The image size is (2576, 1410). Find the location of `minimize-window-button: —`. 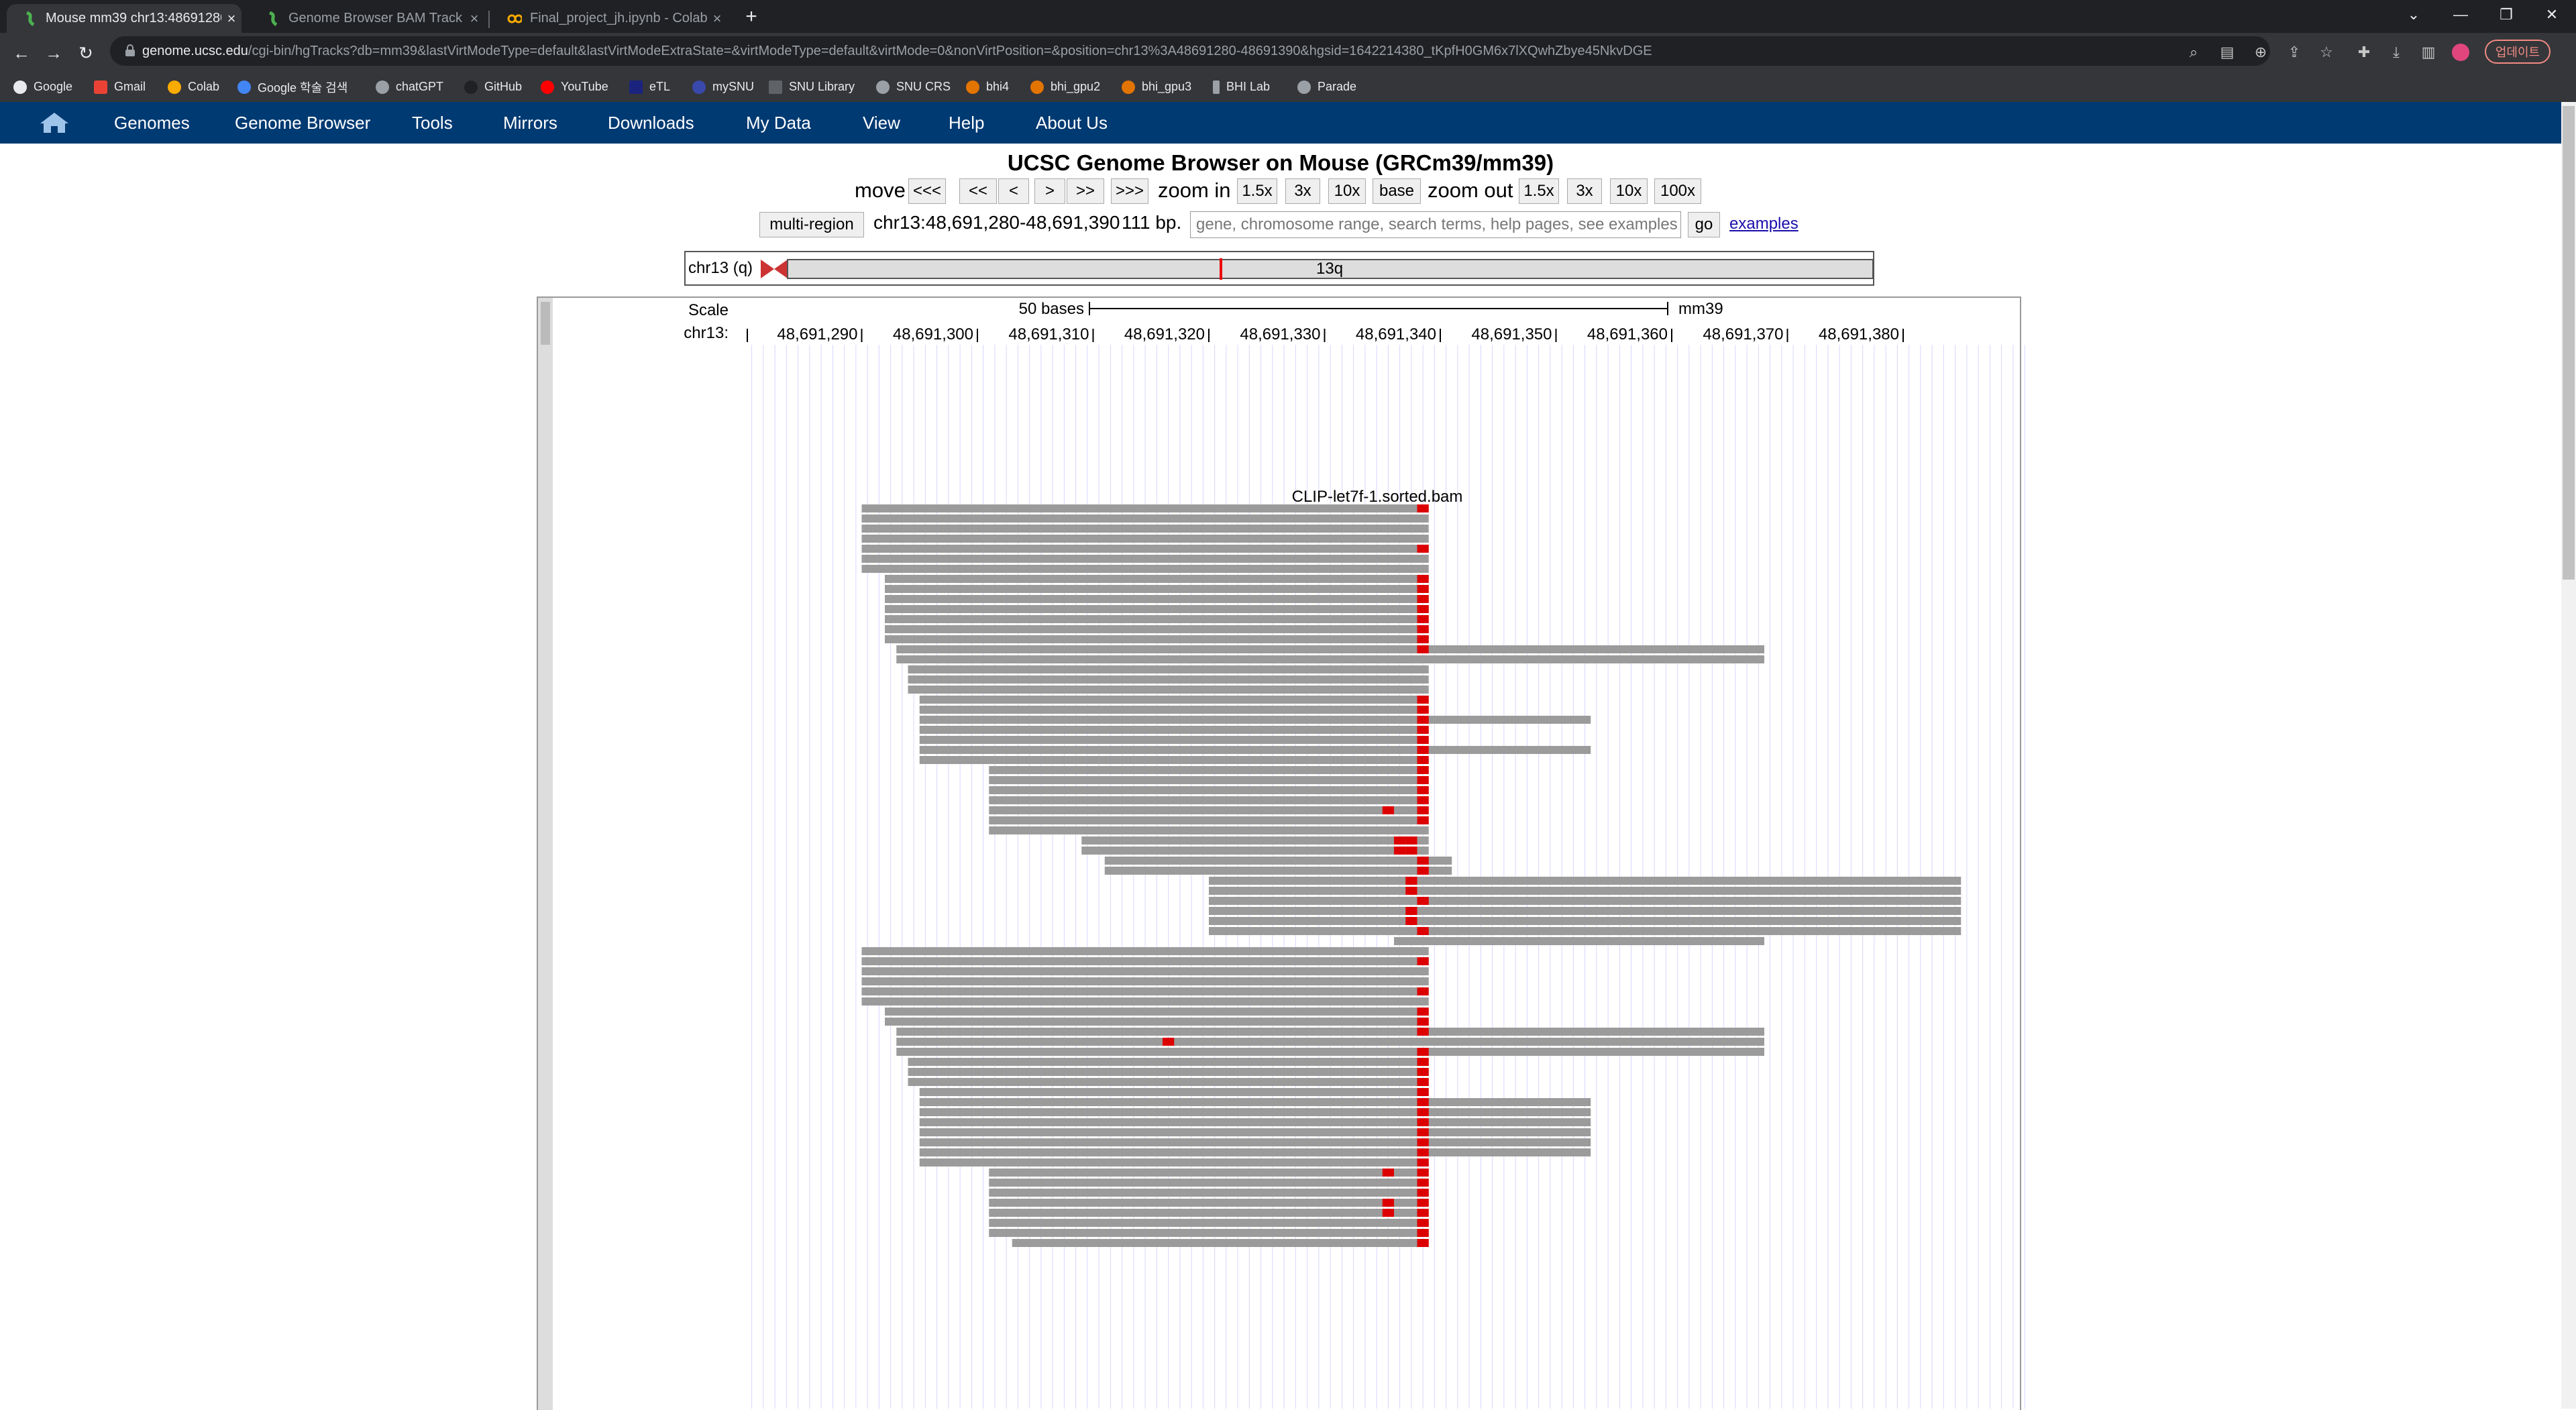

minimize-window-button: — is located at coordinates (2460, 15).